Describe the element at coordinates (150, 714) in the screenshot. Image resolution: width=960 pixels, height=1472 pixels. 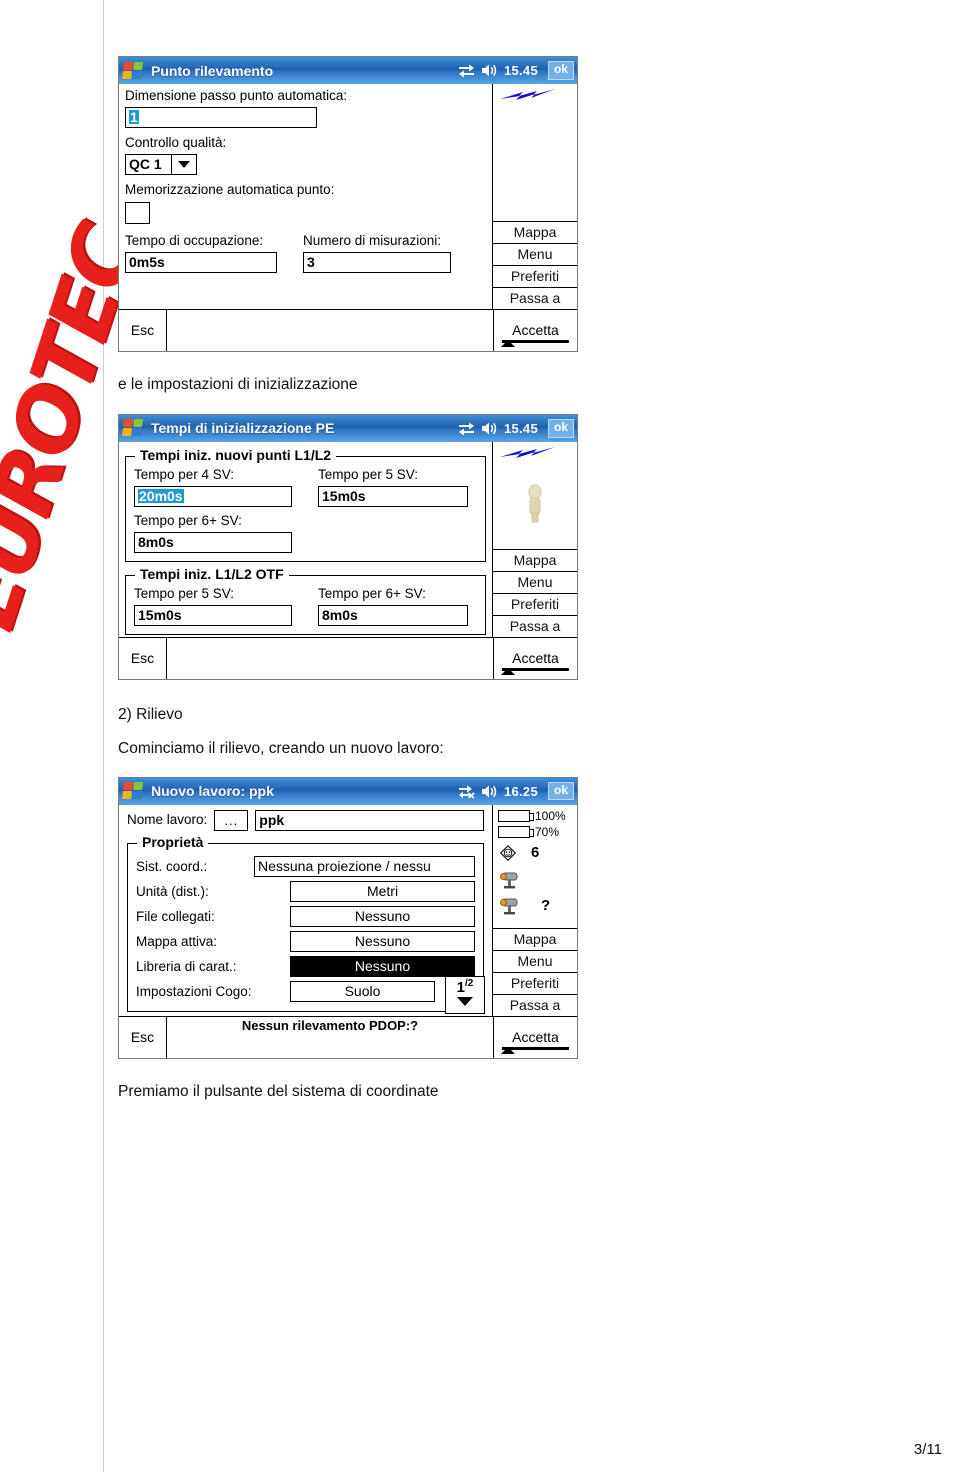
I see `paragraph-2: 2) Rilievo` at that location.